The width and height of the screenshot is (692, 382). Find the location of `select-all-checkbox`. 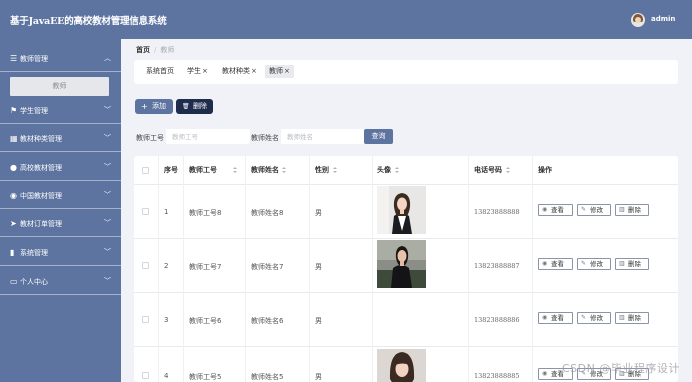

select-all-checkbox is located at coordinates (145, 170).